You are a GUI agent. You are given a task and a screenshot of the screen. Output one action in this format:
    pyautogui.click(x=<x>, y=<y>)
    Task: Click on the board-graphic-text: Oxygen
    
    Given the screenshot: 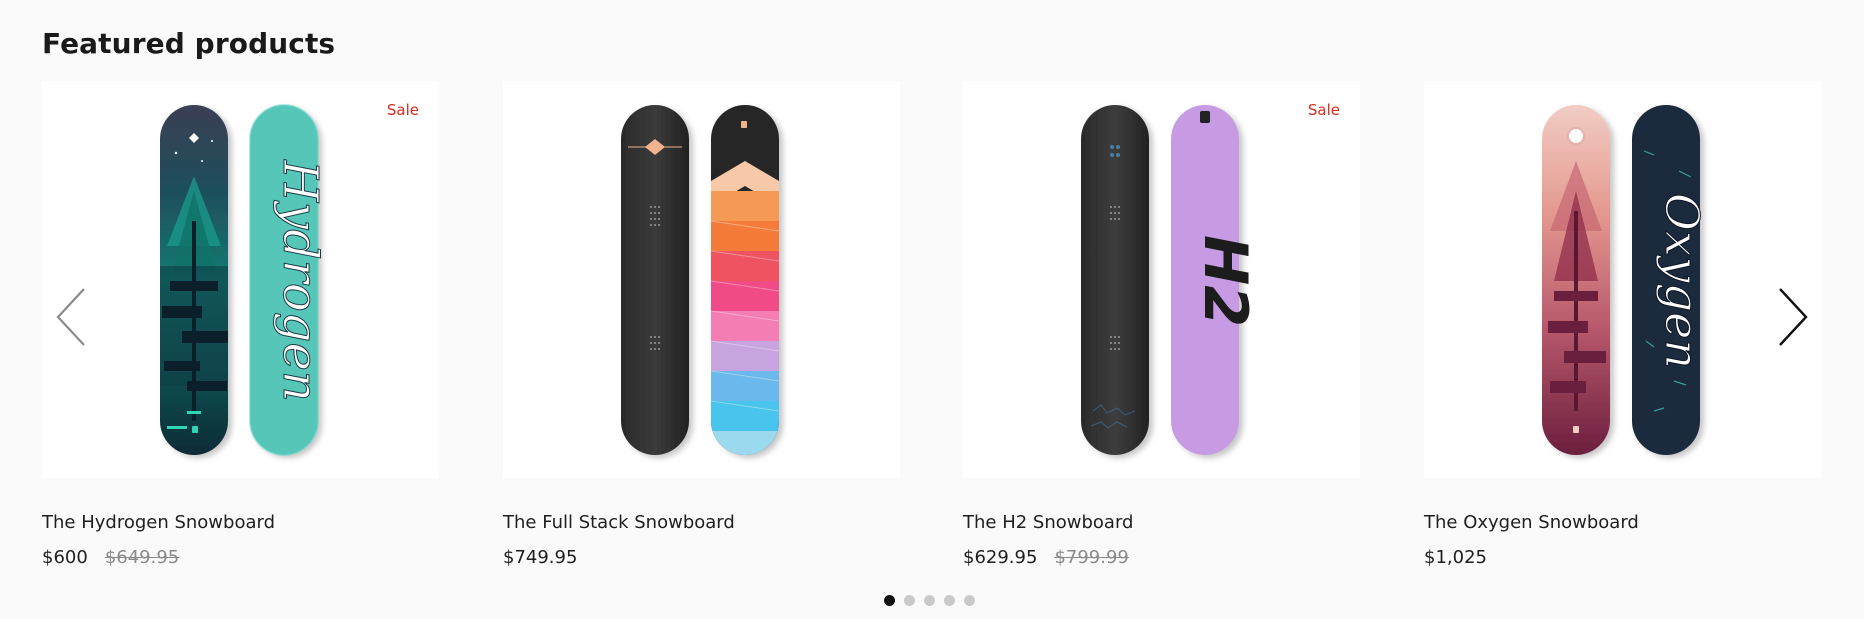 What is the action you would take?
    pyautogui.click(x=1682, y=281)
    